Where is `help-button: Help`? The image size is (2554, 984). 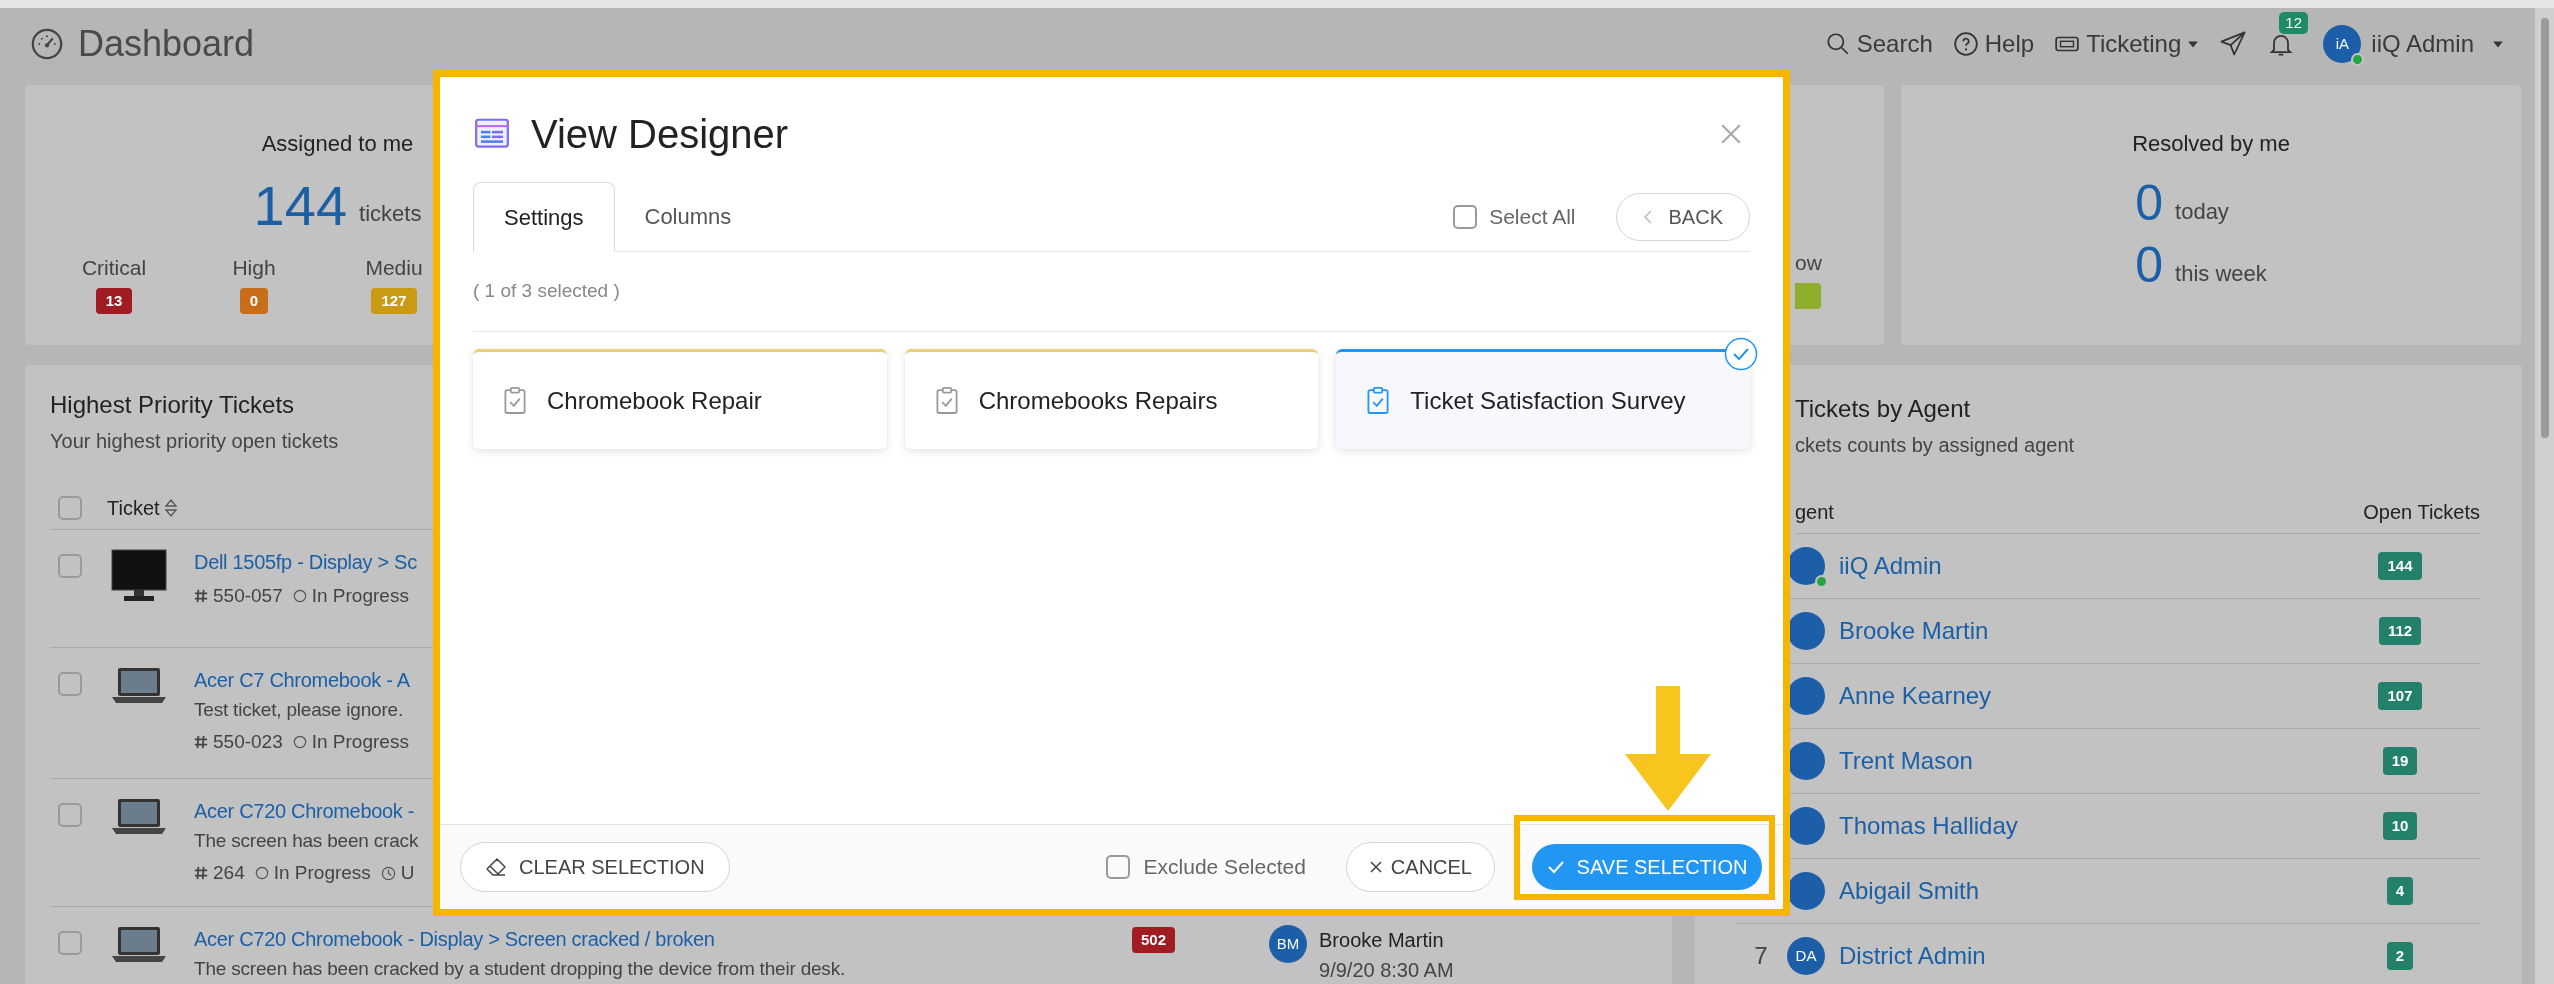
help-button: Help is located at coordinates (1993, 44).